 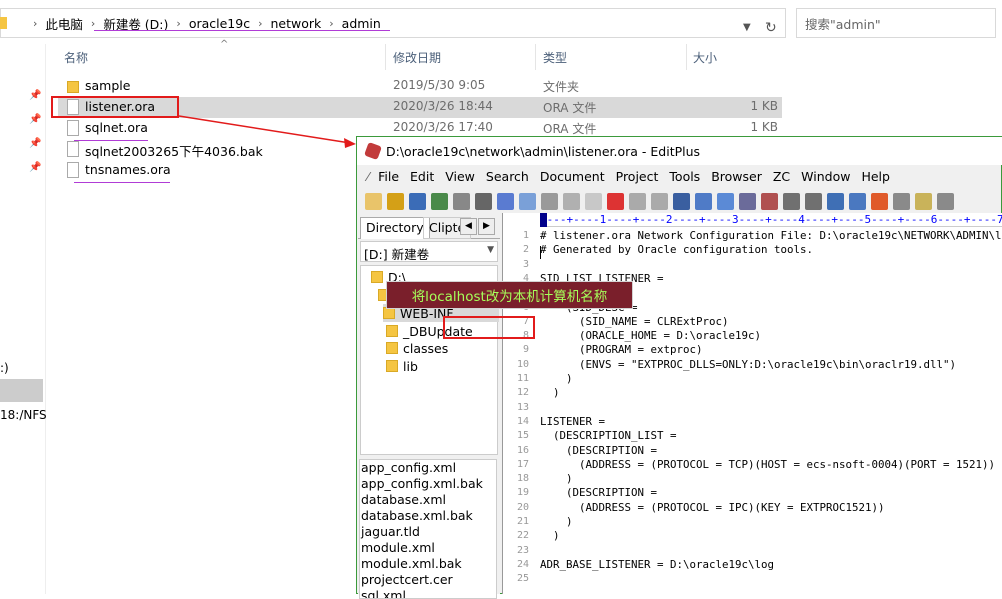 What do you see at coordinates (295, 23) in the screenshot?
I see `breadcrumb-network: network` at bounding box center [295, 23].